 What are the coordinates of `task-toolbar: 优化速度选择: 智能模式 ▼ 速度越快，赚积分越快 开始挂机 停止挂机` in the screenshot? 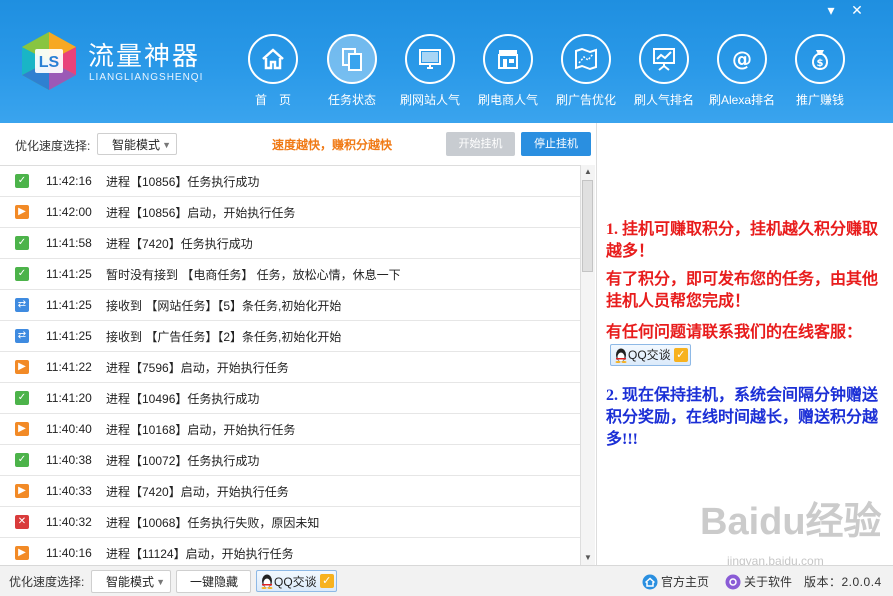 It's located at (300, 144).